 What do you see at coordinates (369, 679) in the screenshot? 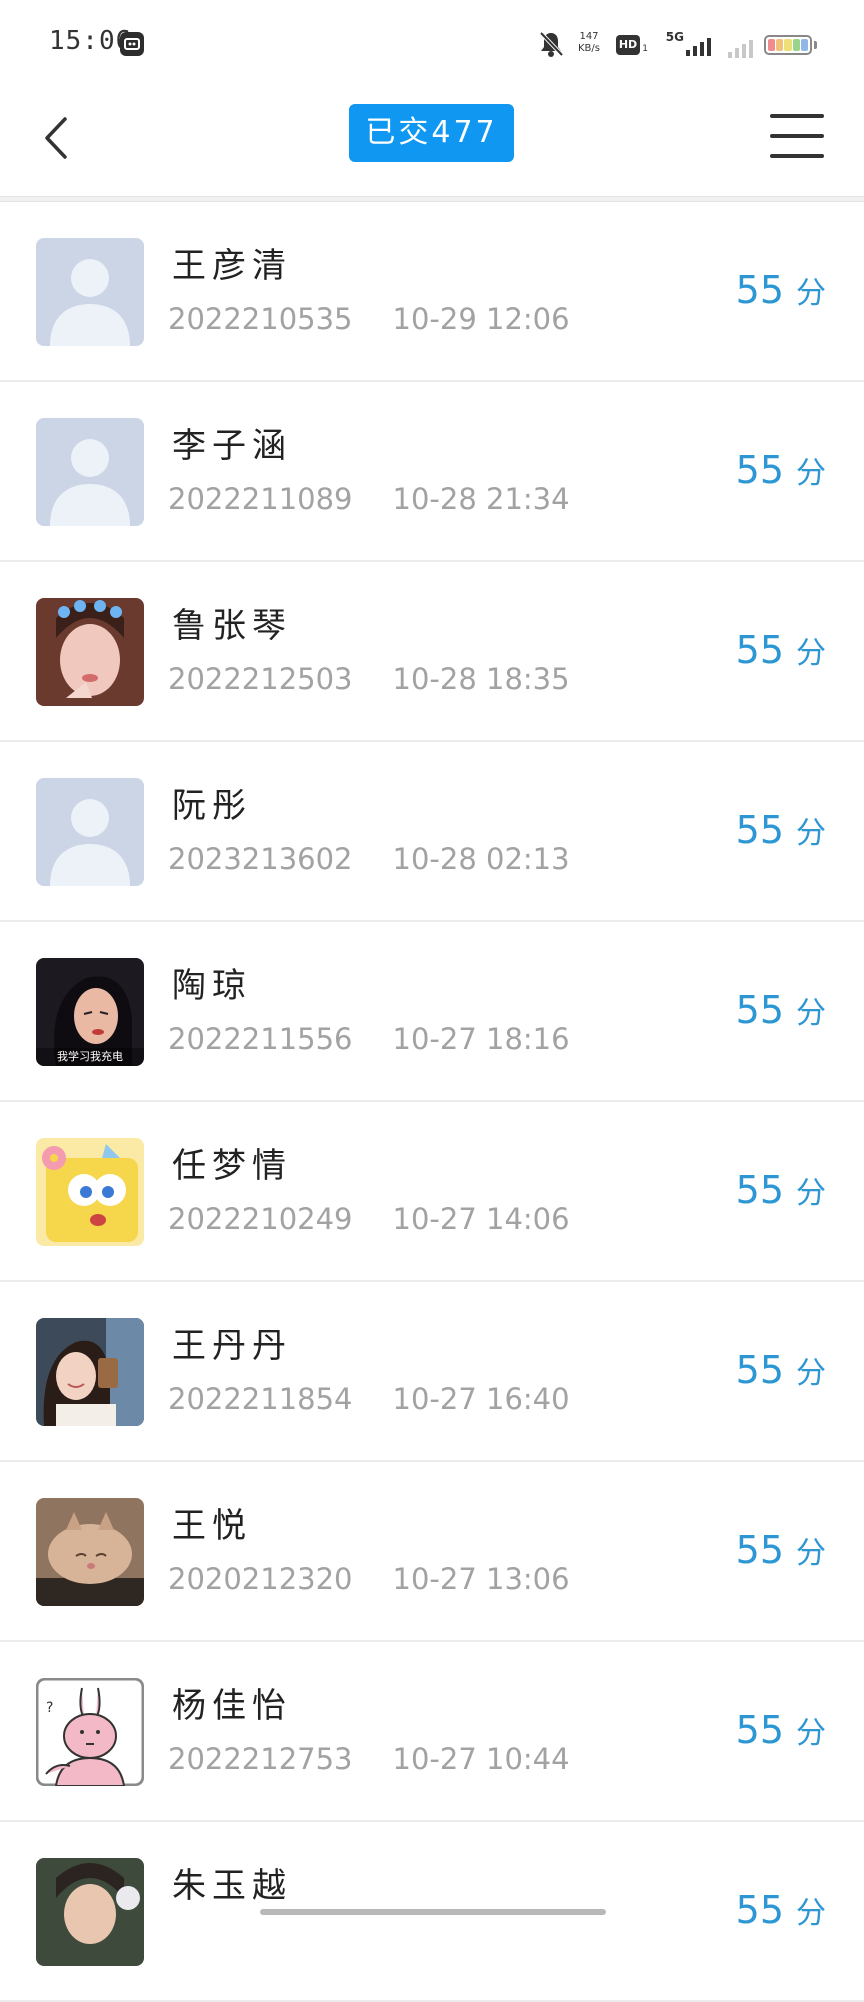
I see `student-meta: 2022212503 10-28 18:35` at bounding box center [369, 679].